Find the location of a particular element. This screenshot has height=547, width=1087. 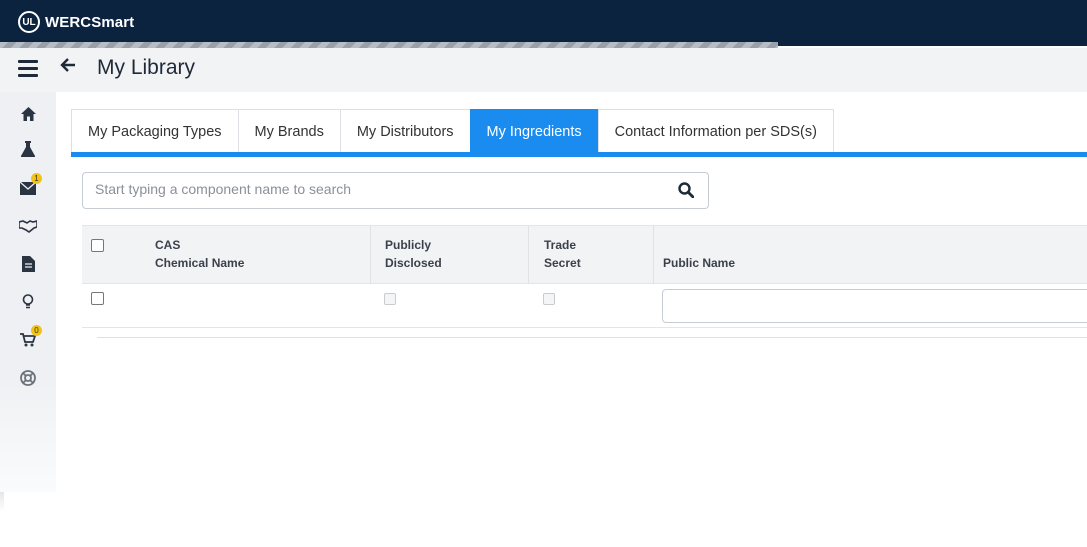

table-footer-divider is located at coordinates (592, 337).